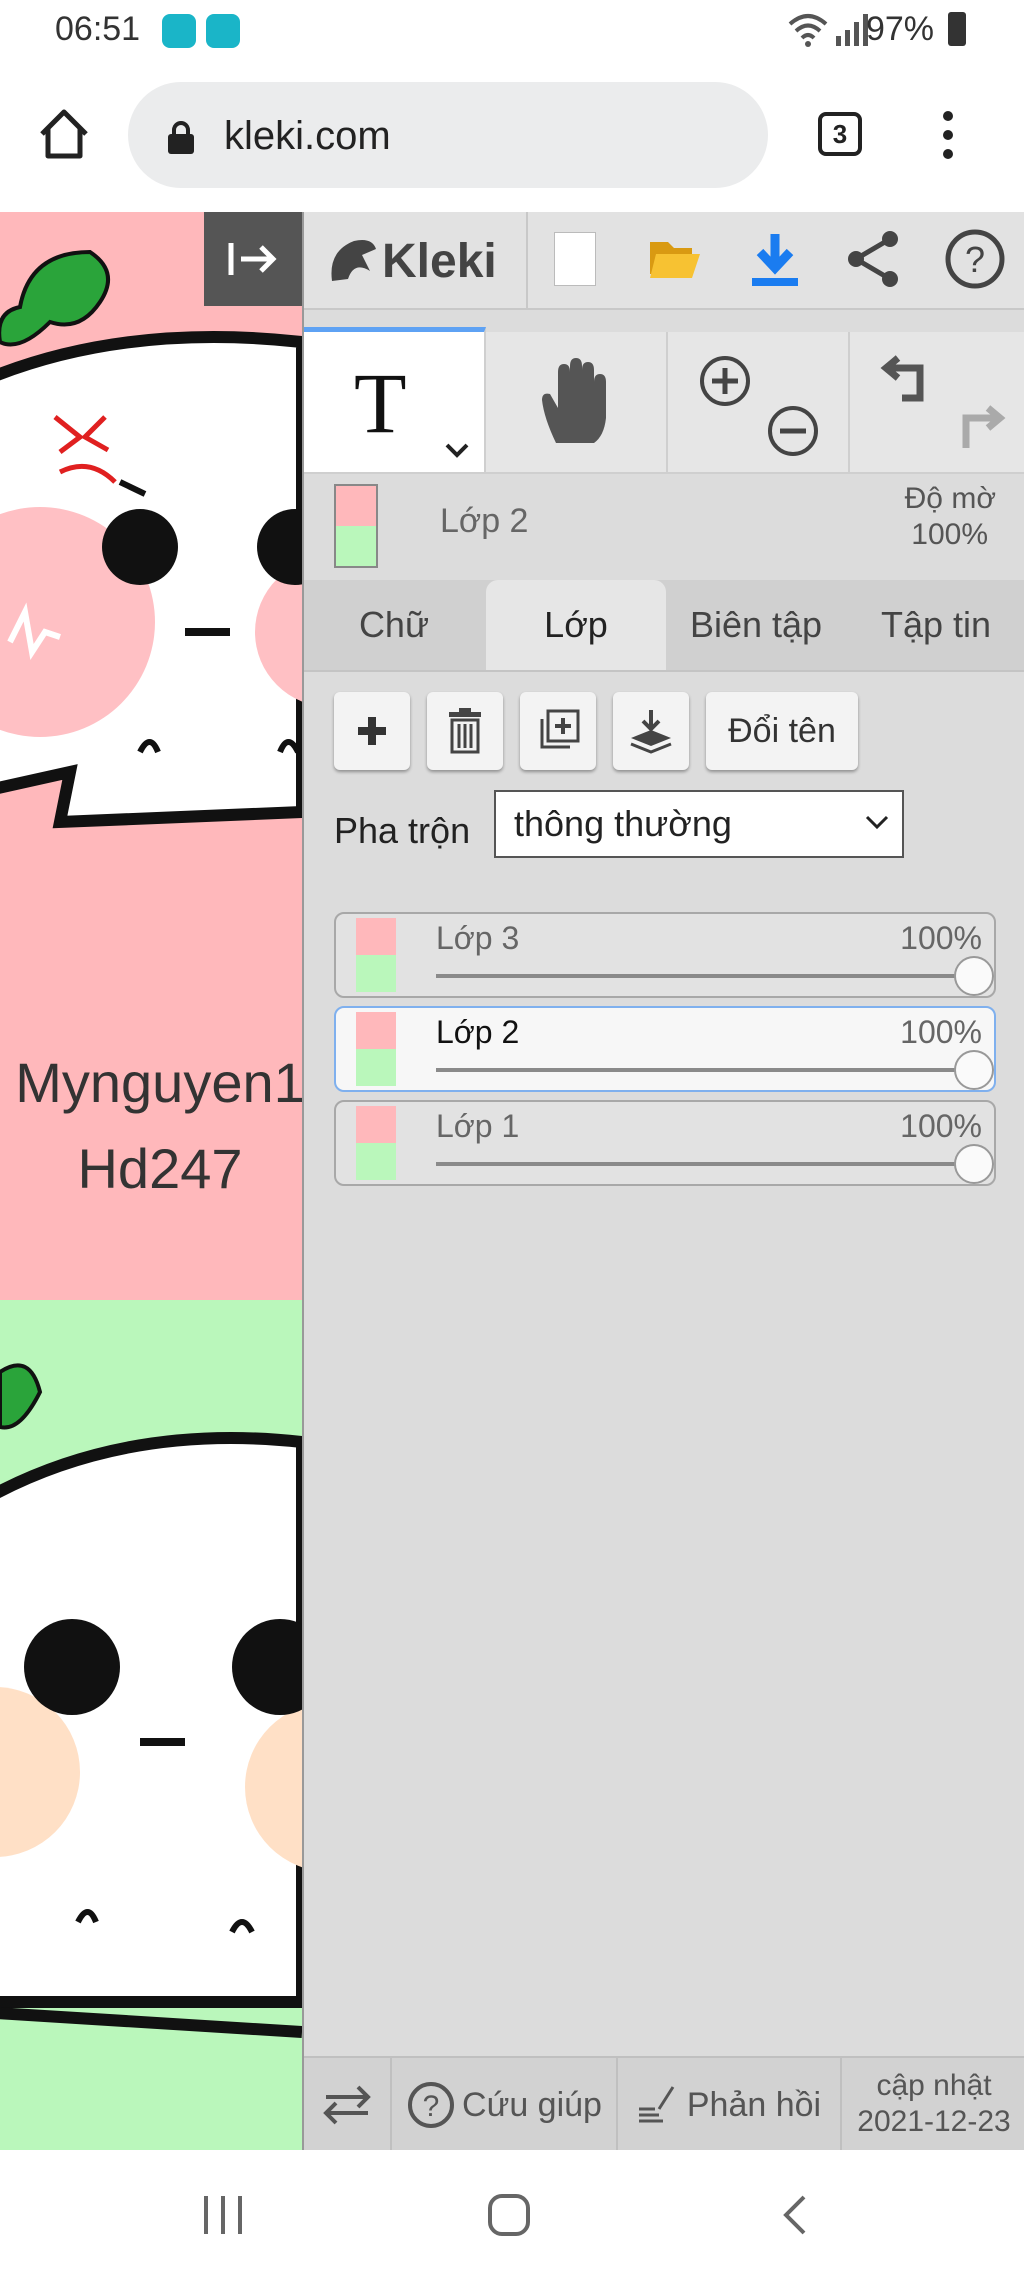 The image size is (1024, 2276). Describe the element at coordinates (934, 2085) in the screenshot. I see `update-label: cập nhật` at that location.